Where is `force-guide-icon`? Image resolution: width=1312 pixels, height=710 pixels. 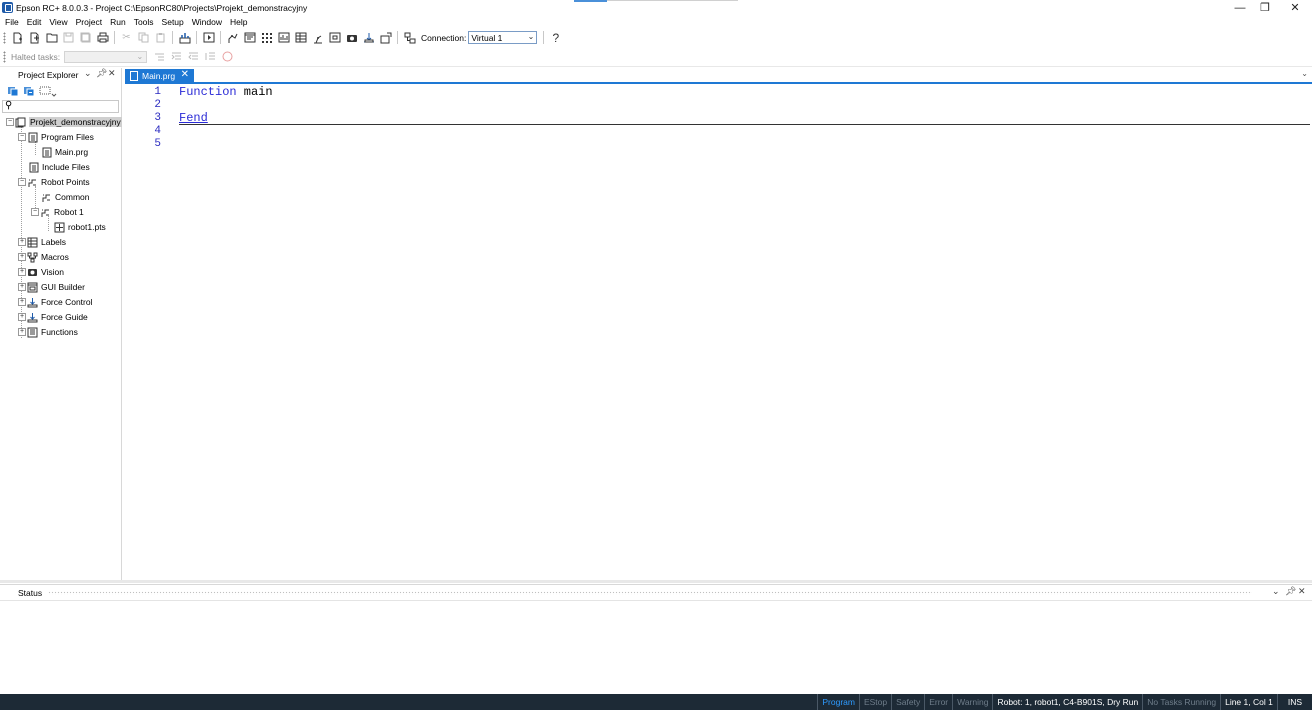 force-guide-icon is located at coordinates (368, 37).